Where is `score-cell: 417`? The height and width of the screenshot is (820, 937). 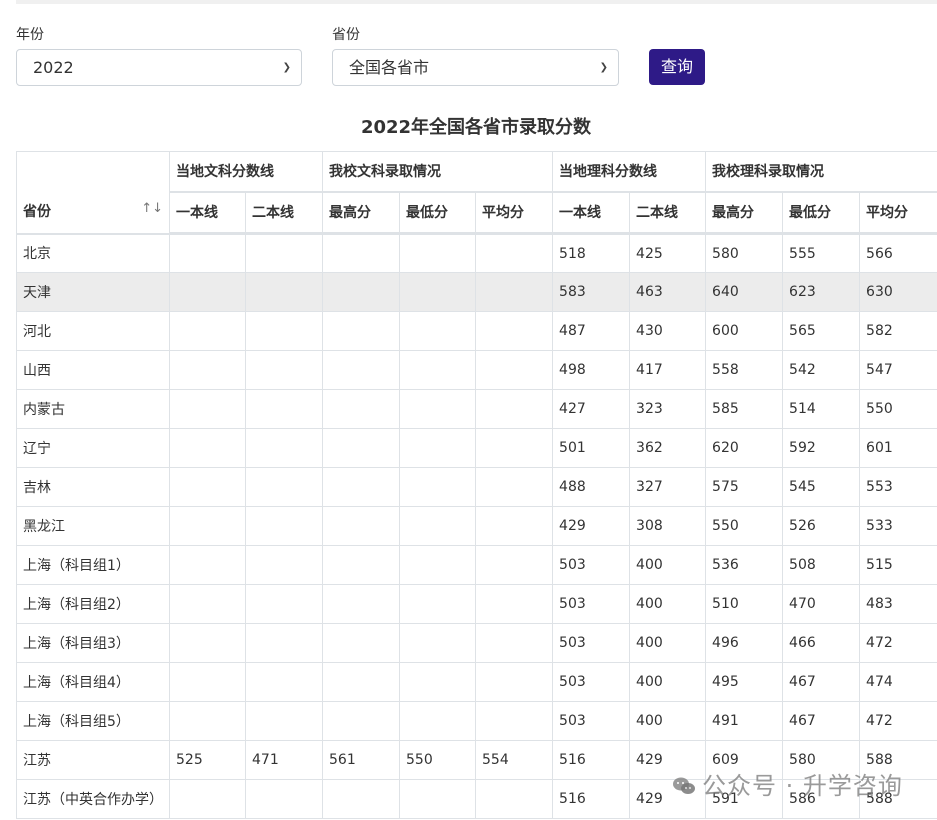 score-cell: 417 is located at coordinates (668, 370).